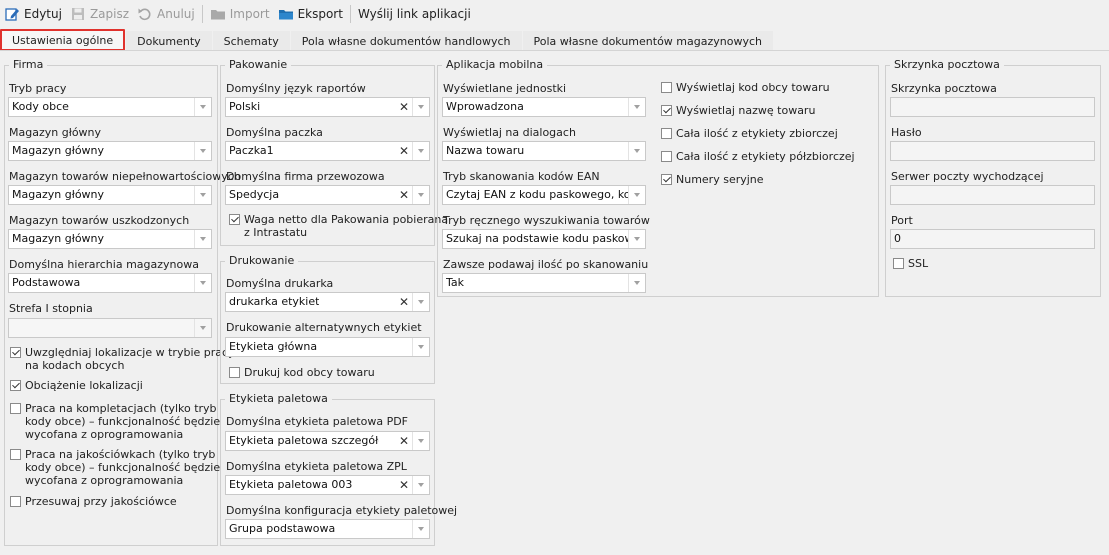 The image size is (1109, 555). Describe the element at coordinates (327, 529) in the screenshot. I see `pallet-config-select: Grupa podstawowa` at that location.